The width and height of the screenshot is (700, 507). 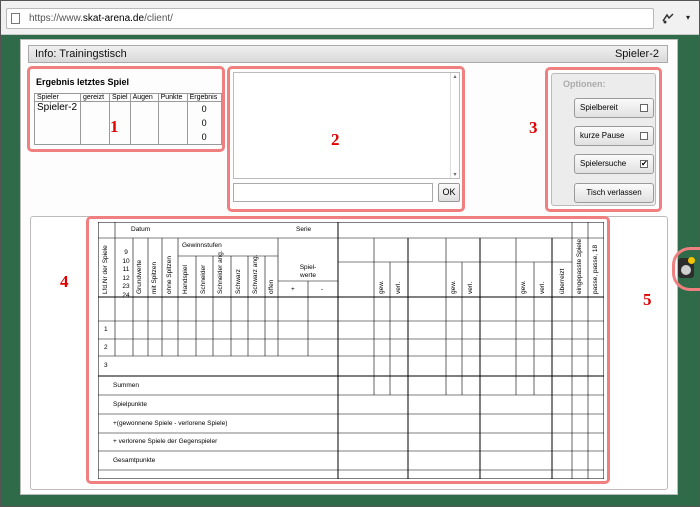 What do you see at coordinates (130, 404) in the screenshot?
I see `sheet-spielpunkte: Spielpunkte` at bounding box center [130, 404].